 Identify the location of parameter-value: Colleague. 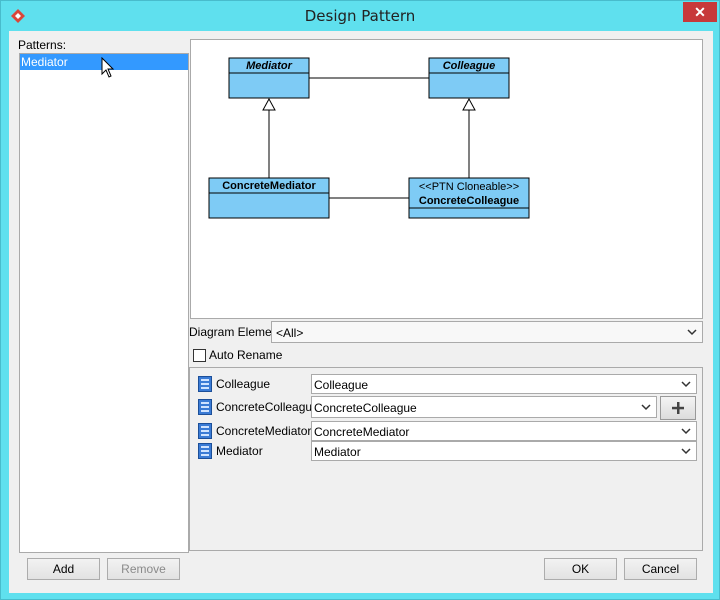
(341, 385).